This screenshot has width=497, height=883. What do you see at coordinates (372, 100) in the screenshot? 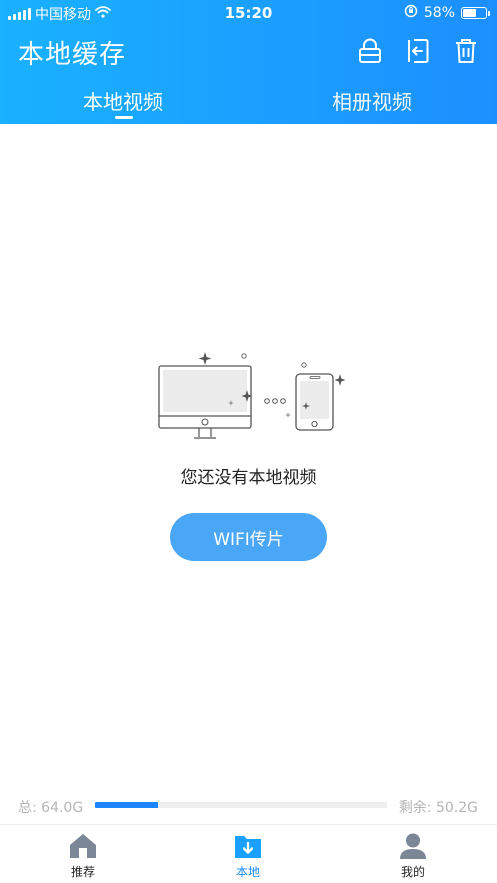
I see `tab-album-video: 相册视频` at bounding box center [372, 100].